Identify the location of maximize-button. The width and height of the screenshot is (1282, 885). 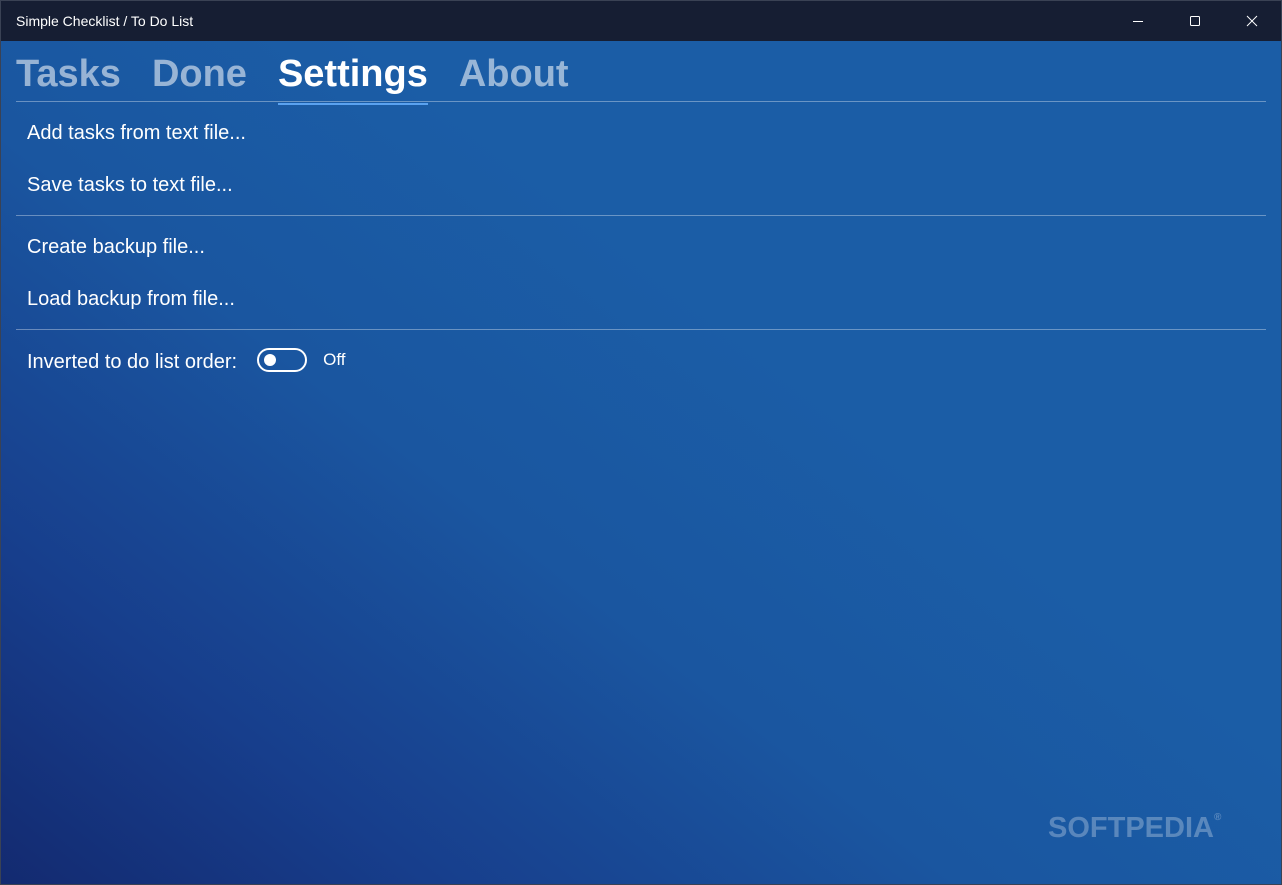
(1194, 21).